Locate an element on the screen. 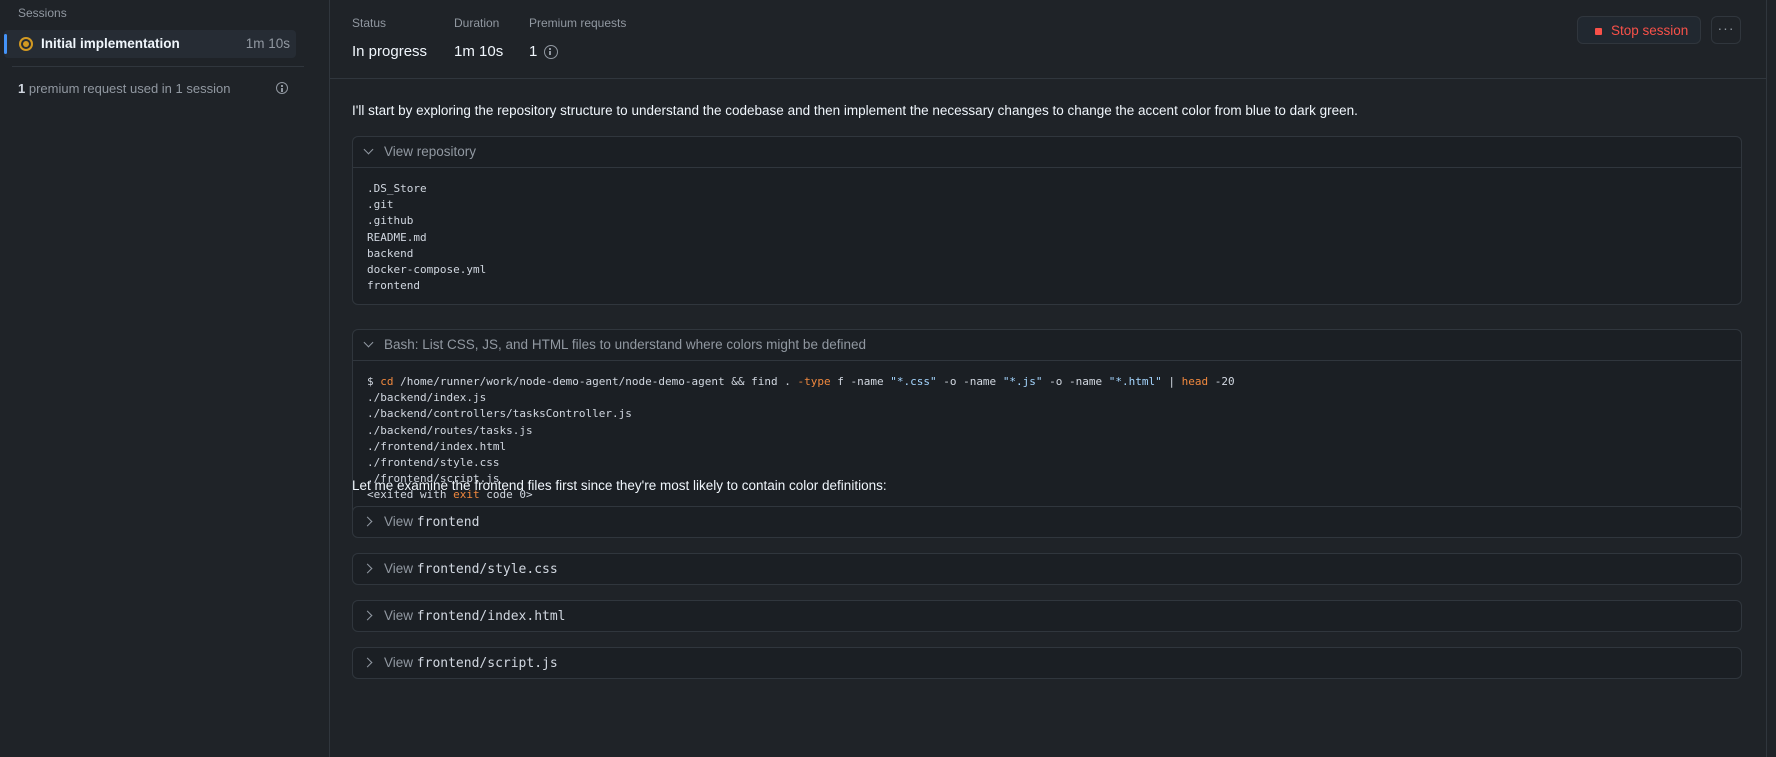 Image resolution: width=1776 pixels, height=757 pixels. card-title: View frontend/index.html is located at coordinates (475, 616).